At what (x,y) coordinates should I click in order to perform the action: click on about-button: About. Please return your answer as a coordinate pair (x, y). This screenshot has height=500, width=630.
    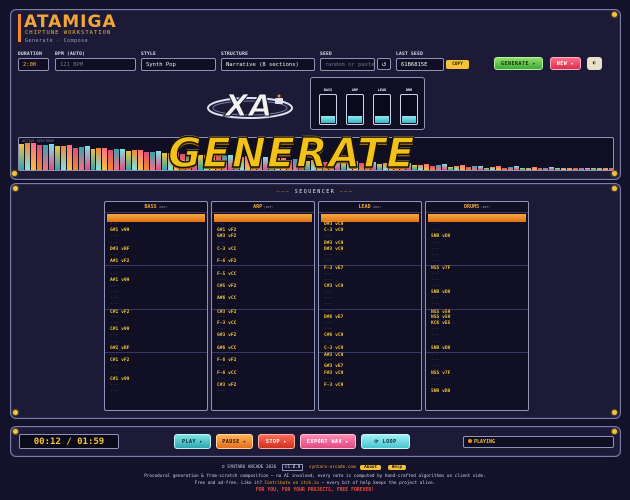
    Looking at the image, I should click on (371, 467).